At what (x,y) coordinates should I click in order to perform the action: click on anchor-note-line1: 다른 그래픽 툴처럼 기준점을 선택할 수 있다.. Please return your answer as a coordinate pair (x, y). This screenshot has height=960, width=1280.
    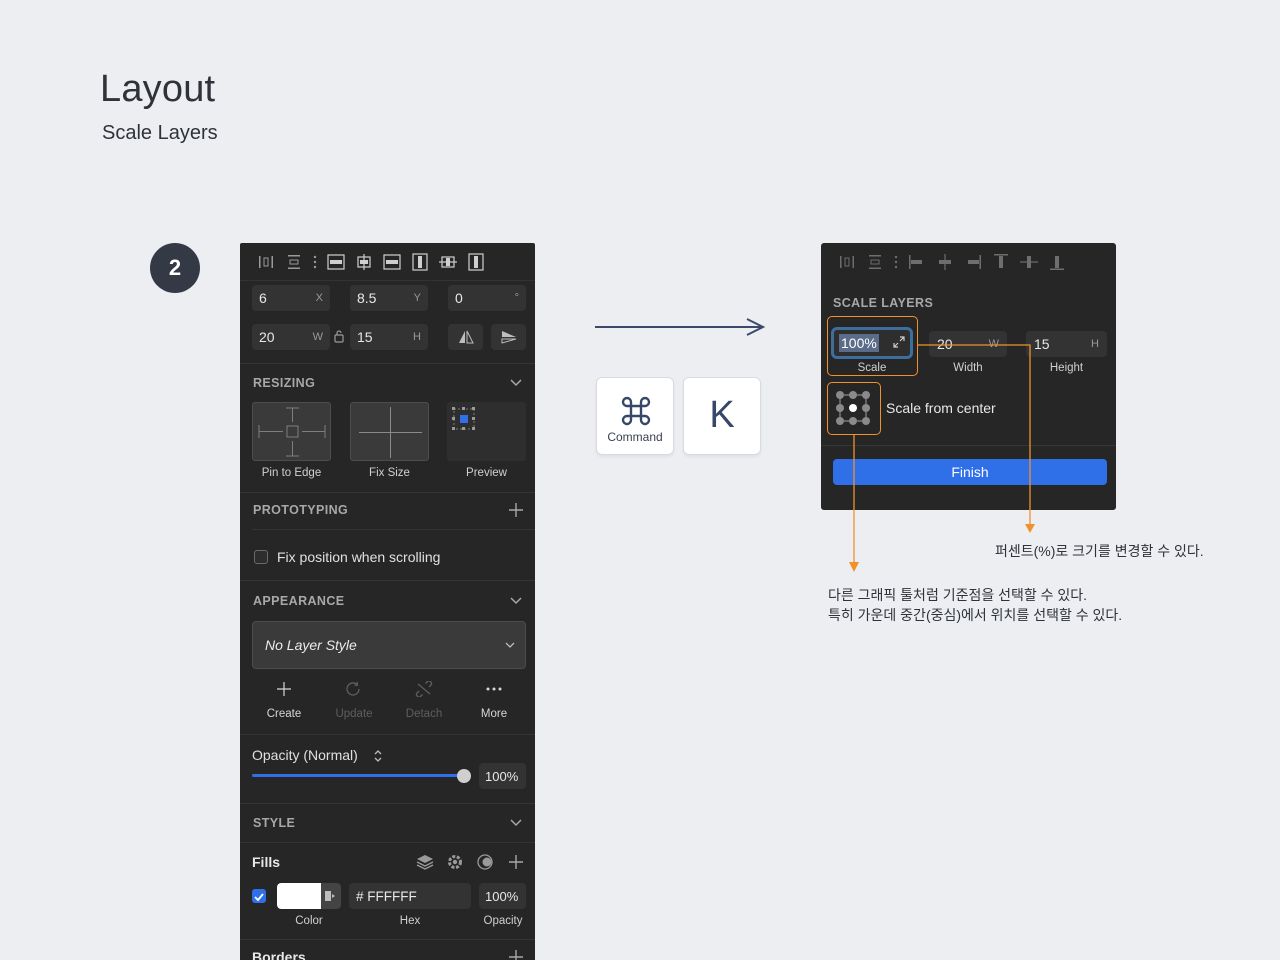
    Looking at the image, I should click on (958, 595).